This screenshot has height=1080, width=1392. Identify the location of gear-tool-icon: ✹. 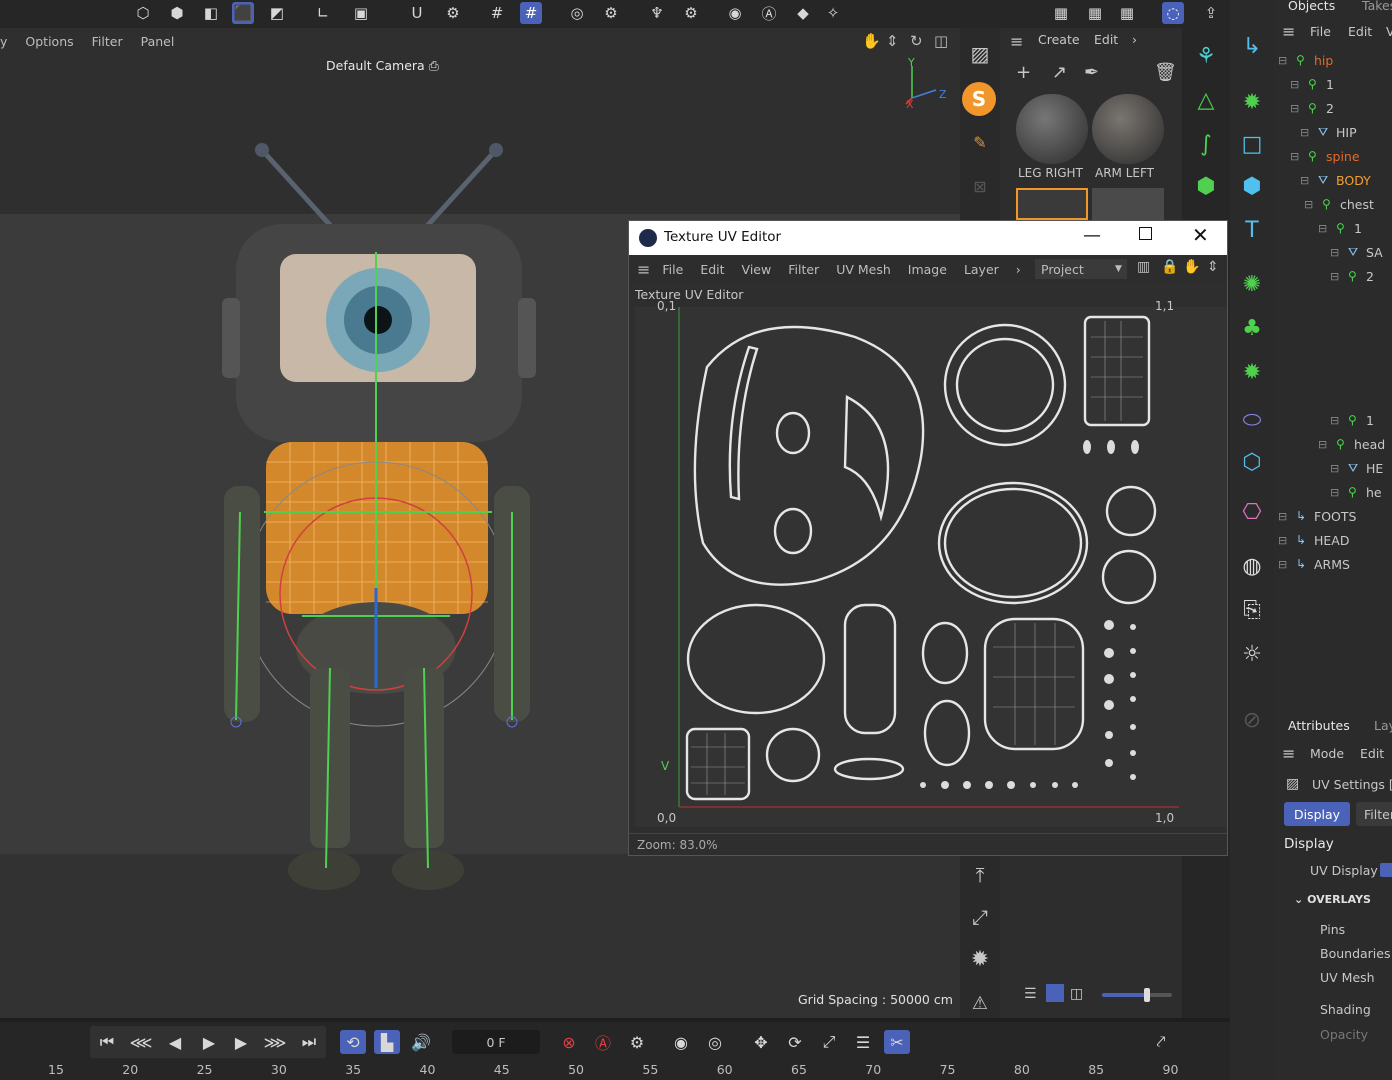
(980, 959).